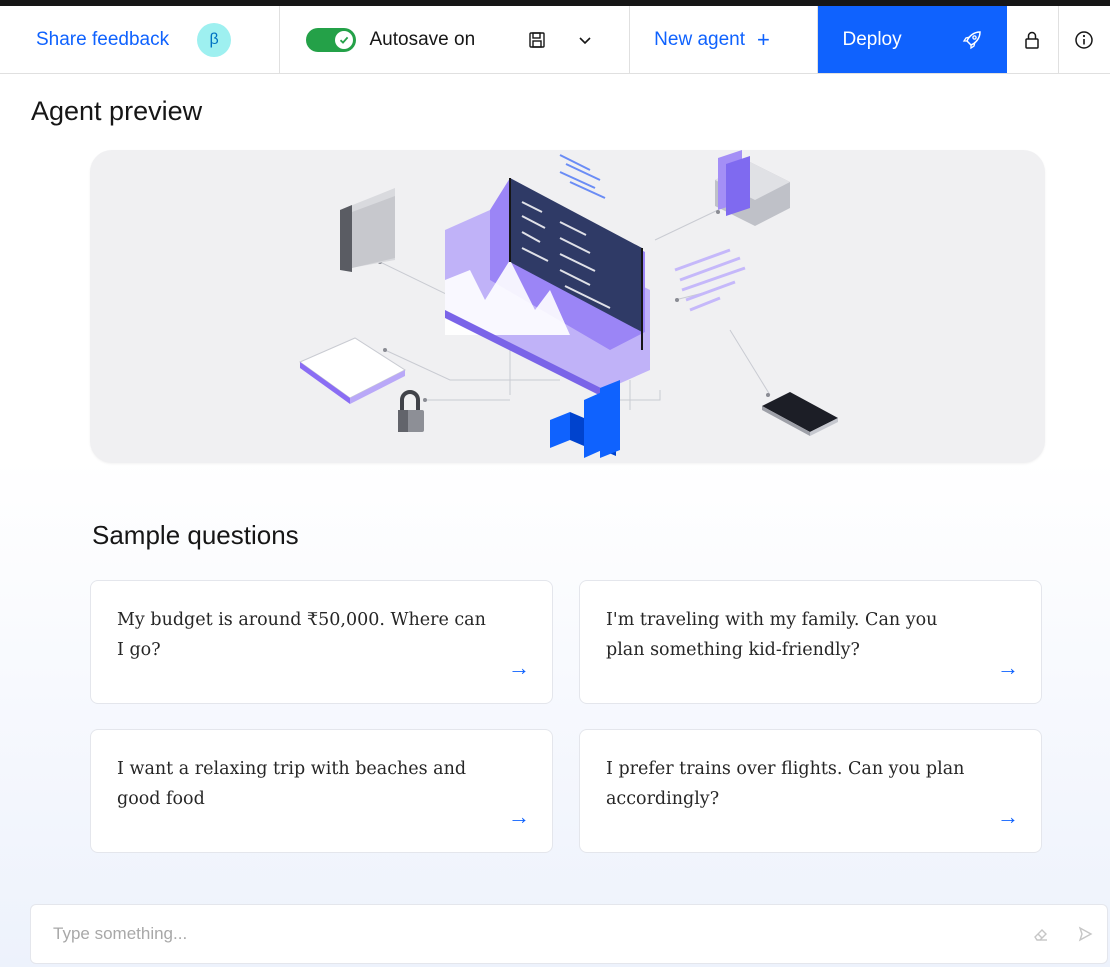 The image size is (1110, 967). I want to click on server-icon, so click(752, 188).